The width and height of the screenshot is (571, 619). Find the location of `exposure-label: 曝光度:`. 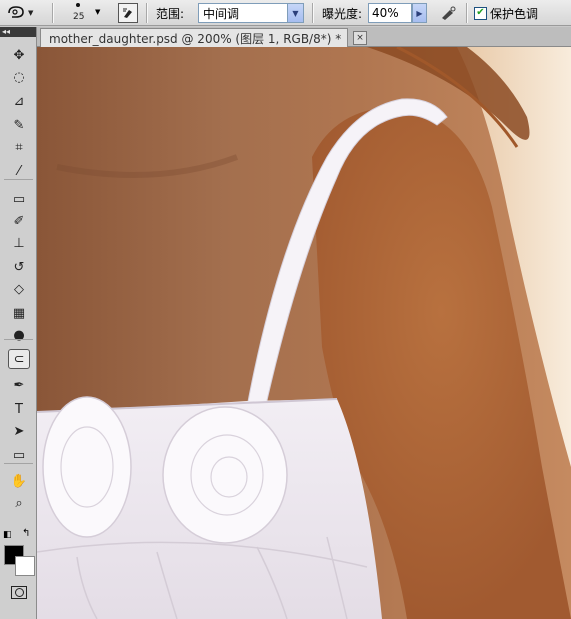

exposure-label: 曝光度: is located at coordinates (342, 13).